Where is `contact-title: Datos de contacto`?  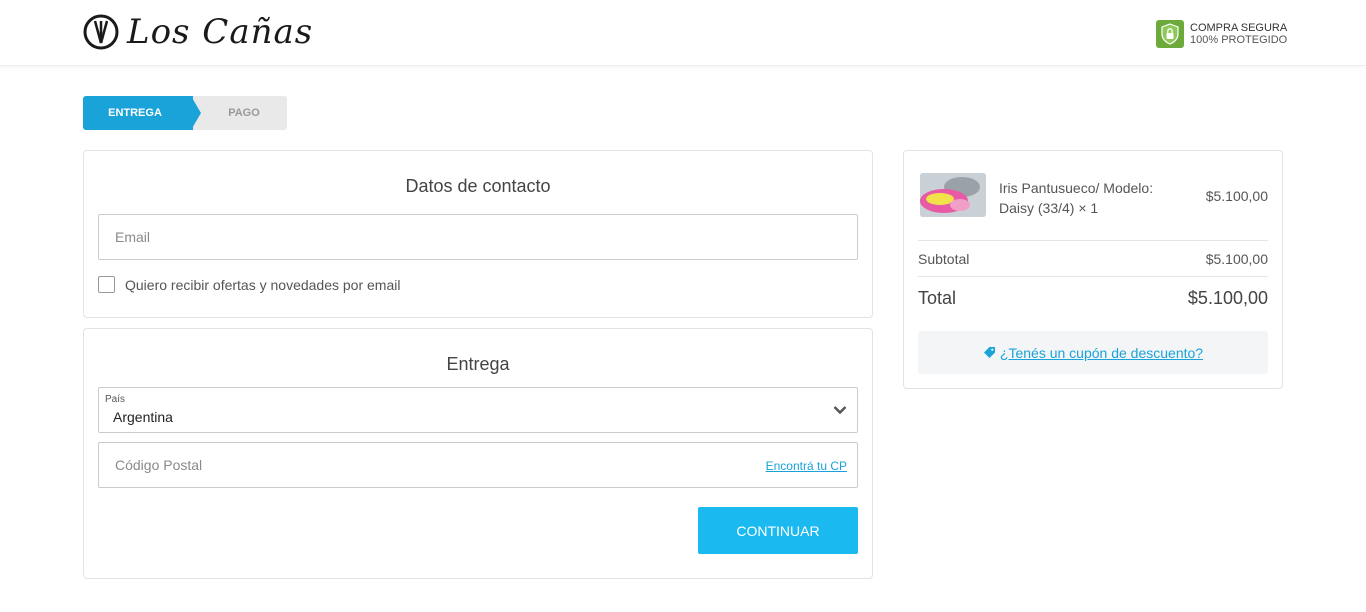 contact-title: Datos de contacto is located at coordinates (478, 186).